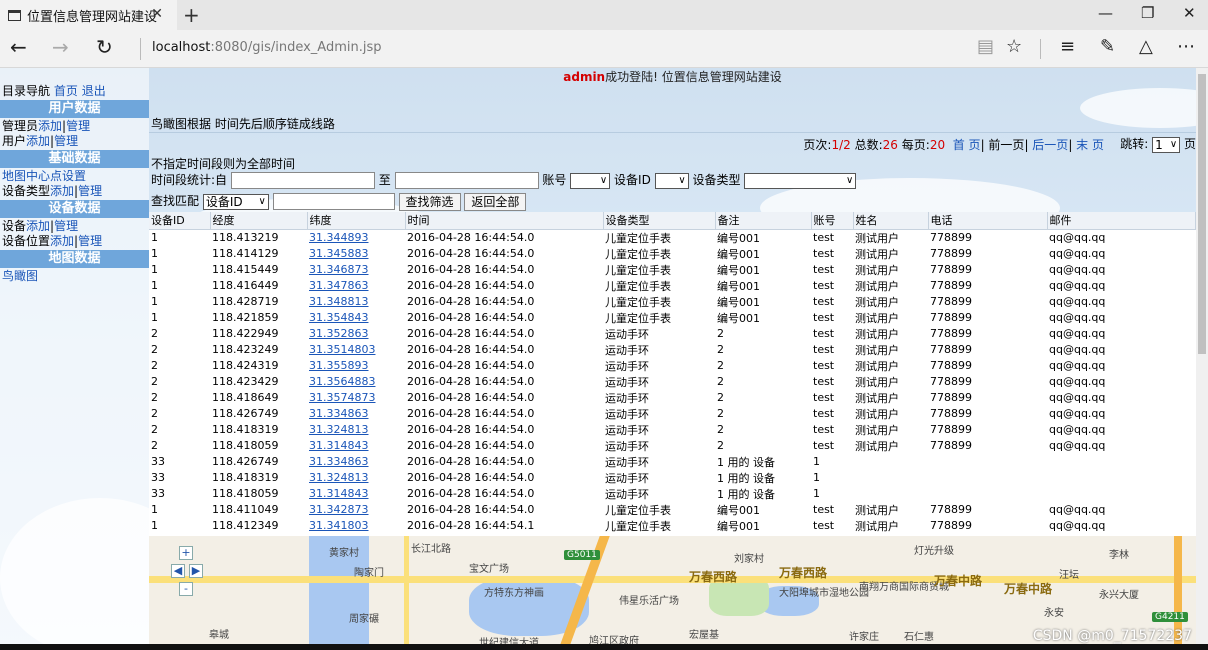 The image size is (1208, 650). I want to click on minimize-icon: —, so click(1105, 13).